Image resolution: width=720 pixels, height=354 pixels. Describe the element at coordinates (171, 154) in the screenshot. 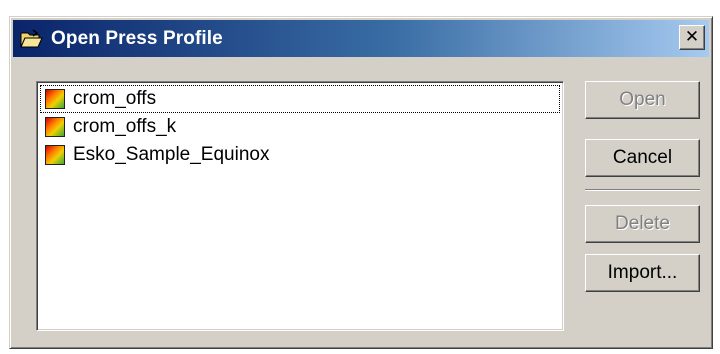

I see `list-item-label: Esko_Sample_Equinox` at that location.